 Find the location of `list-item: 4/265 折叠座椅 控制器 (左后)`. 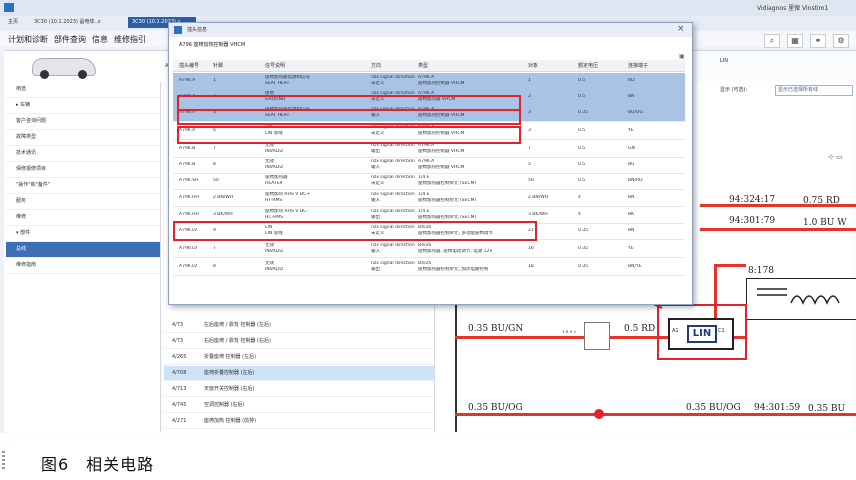

list-item: 4/265 折叠座椅 控制器 (左后) is located at coordinates (299, 357).